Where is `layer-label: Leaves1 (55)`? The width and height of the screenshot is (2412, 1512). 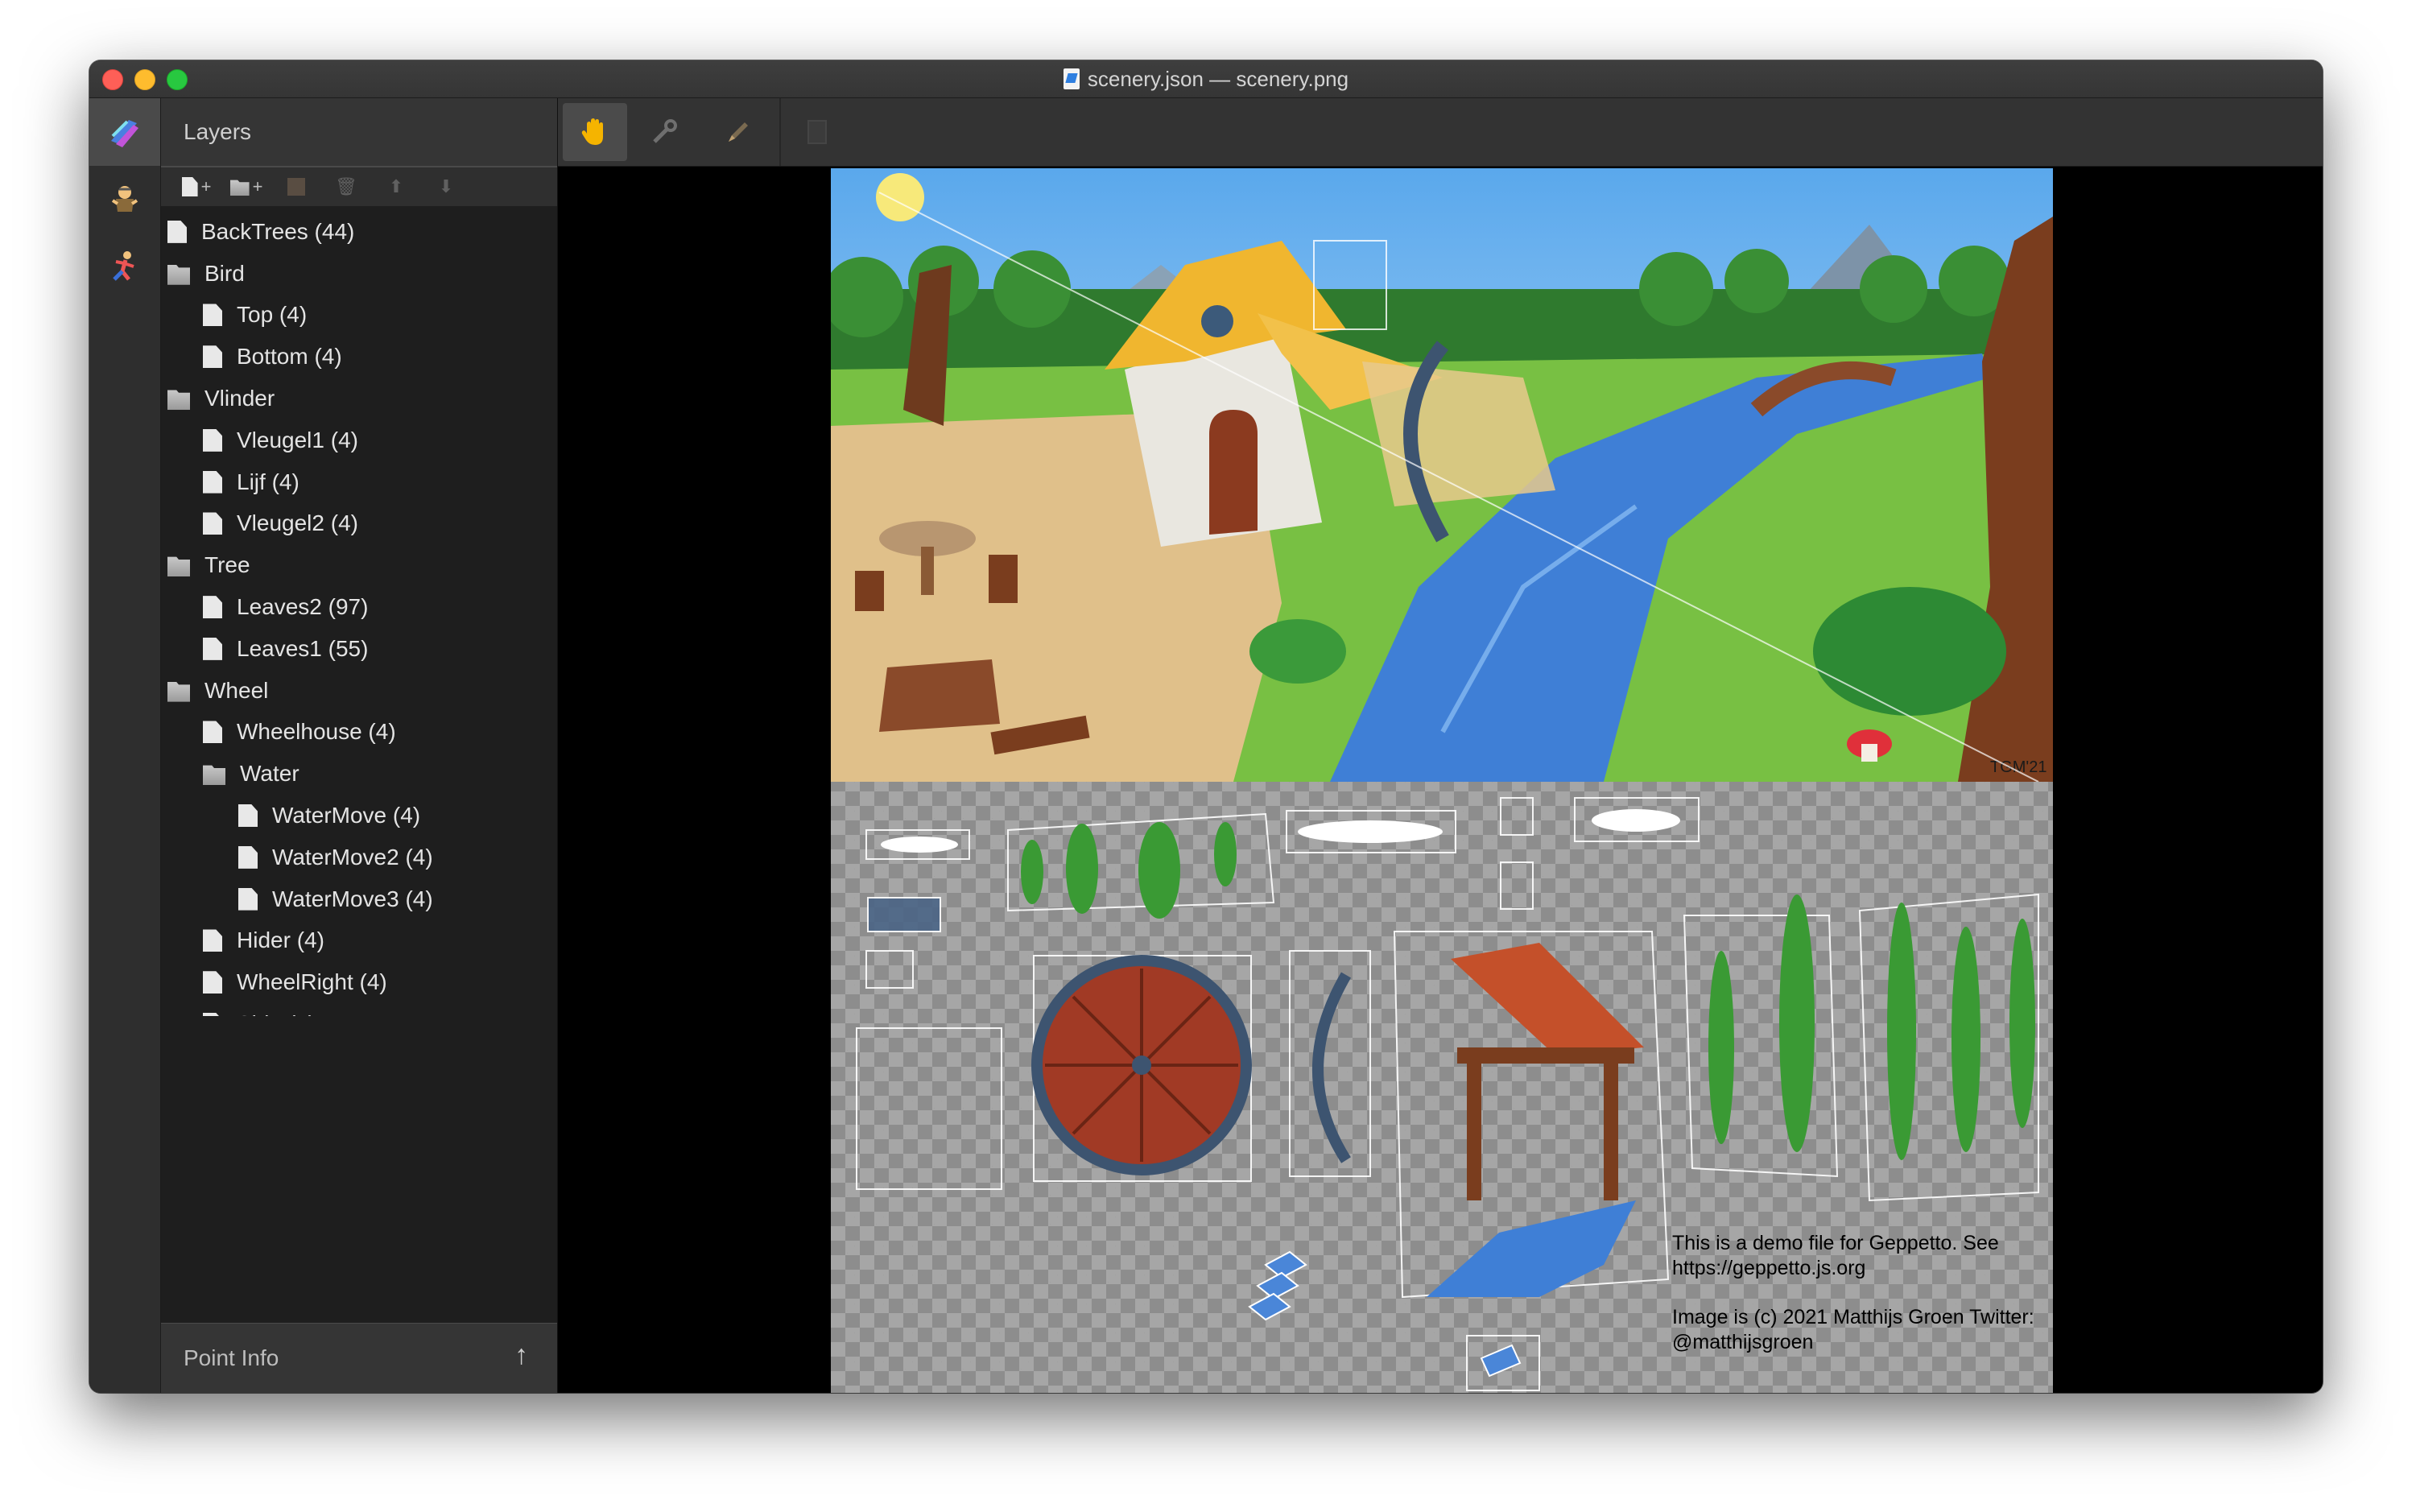 layer-label: Leaves1 (55) is located at coordinates (303, 648).